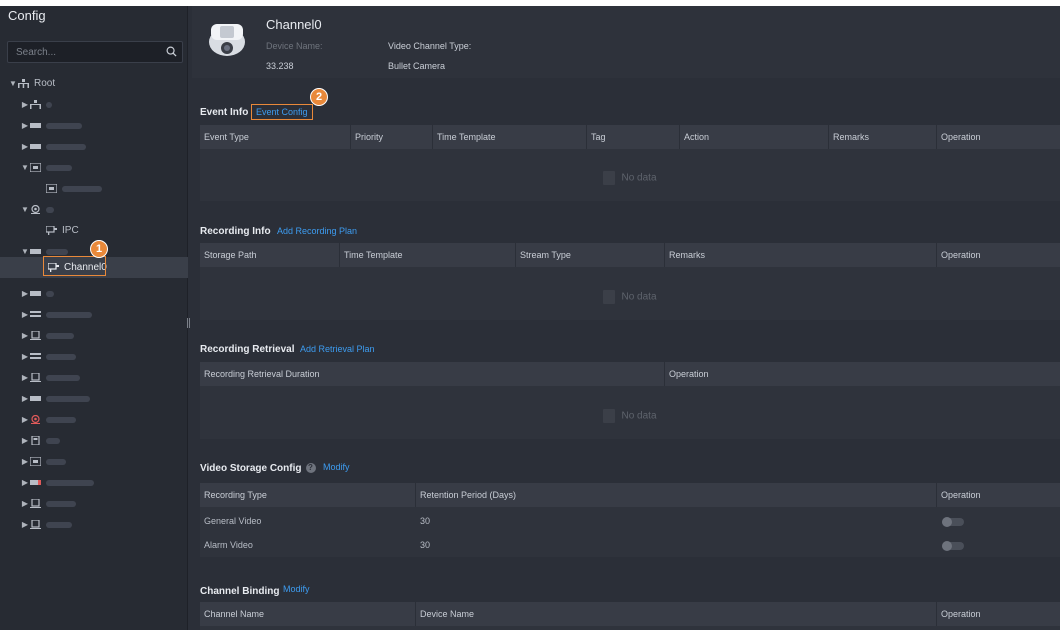  What do you see at coordinates (308, 495) in the screenshot?
I see `column-header: Recording Type` at bounding box center [308, 495].